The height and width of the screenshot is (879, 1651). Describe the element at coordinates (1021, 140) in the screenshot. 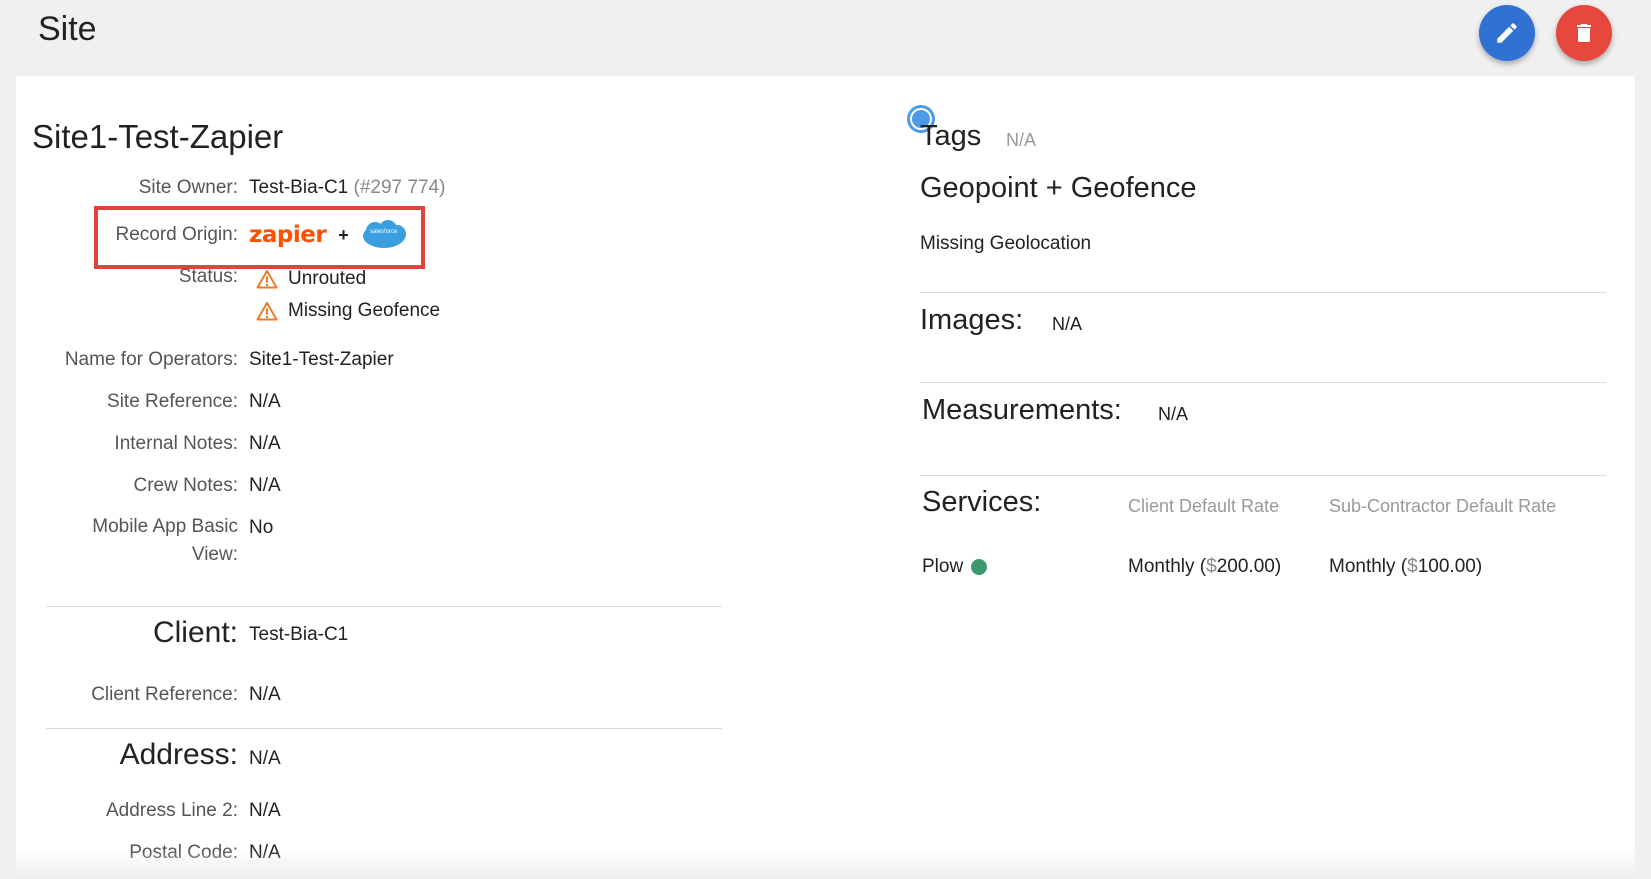

I see `tags-value: N/A` at that location.